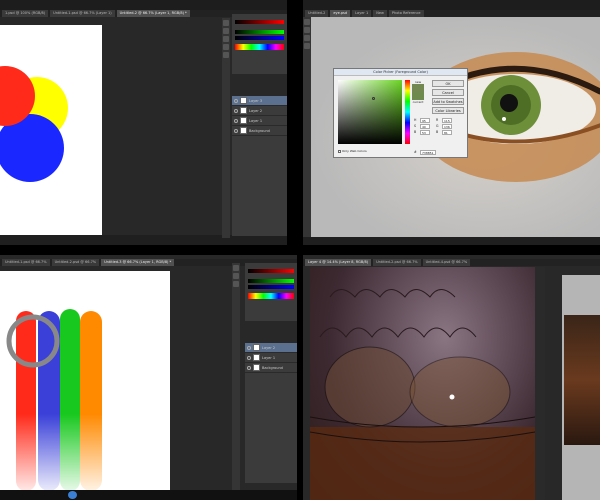  What do you see at coordinates (380, 13) in the screenshot?
I see `document-tab: New` at bounding box center [380, 13].